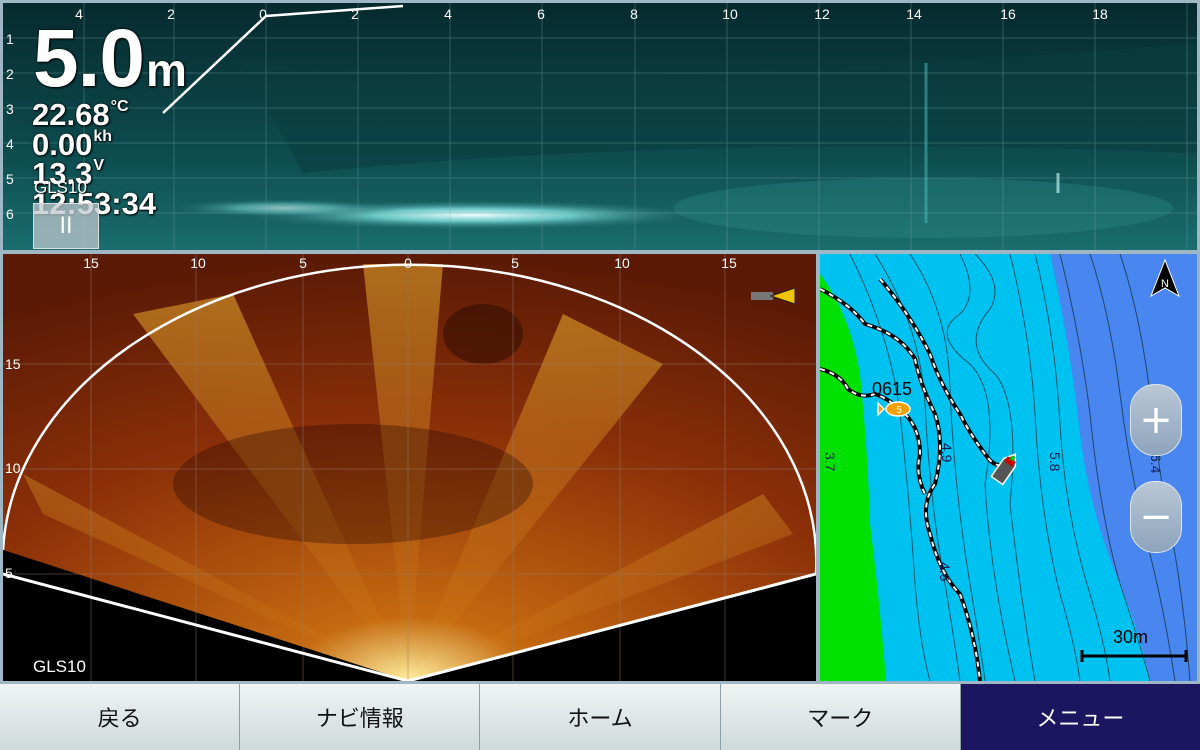  What do you see at coordinates (10, 144) in the screenshot?
I see `y-tick: 4` at bounding box center [10, 144].